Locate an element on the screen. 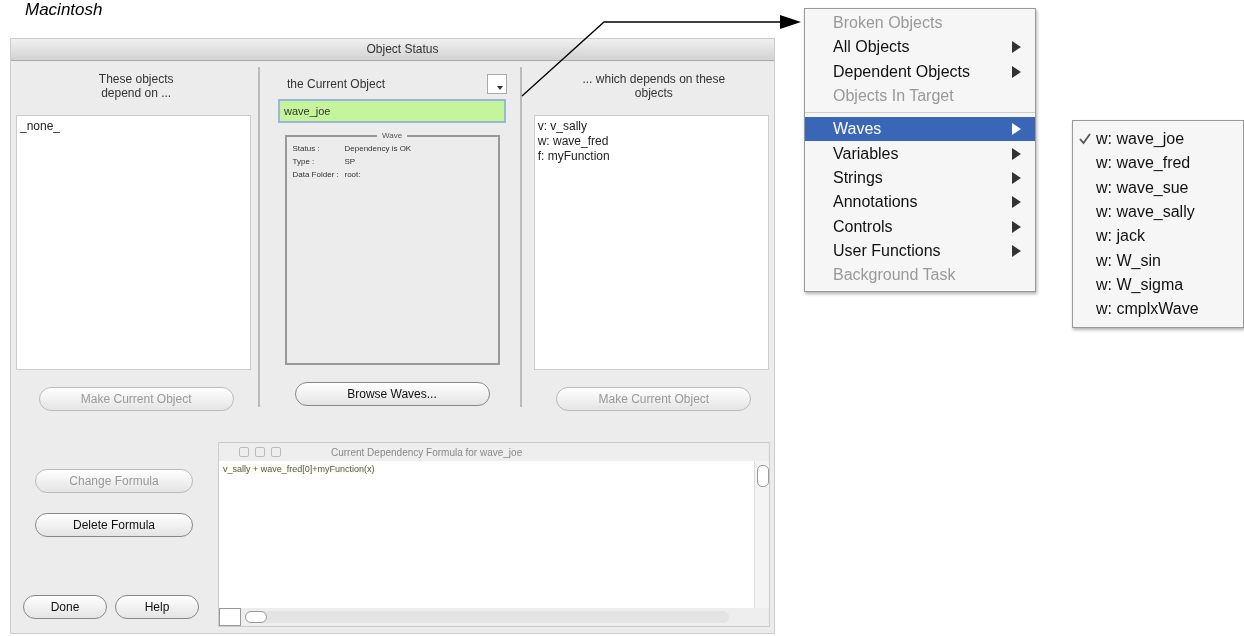  menu-item: w: cmplxWave is located at coordinates (1158, 309).